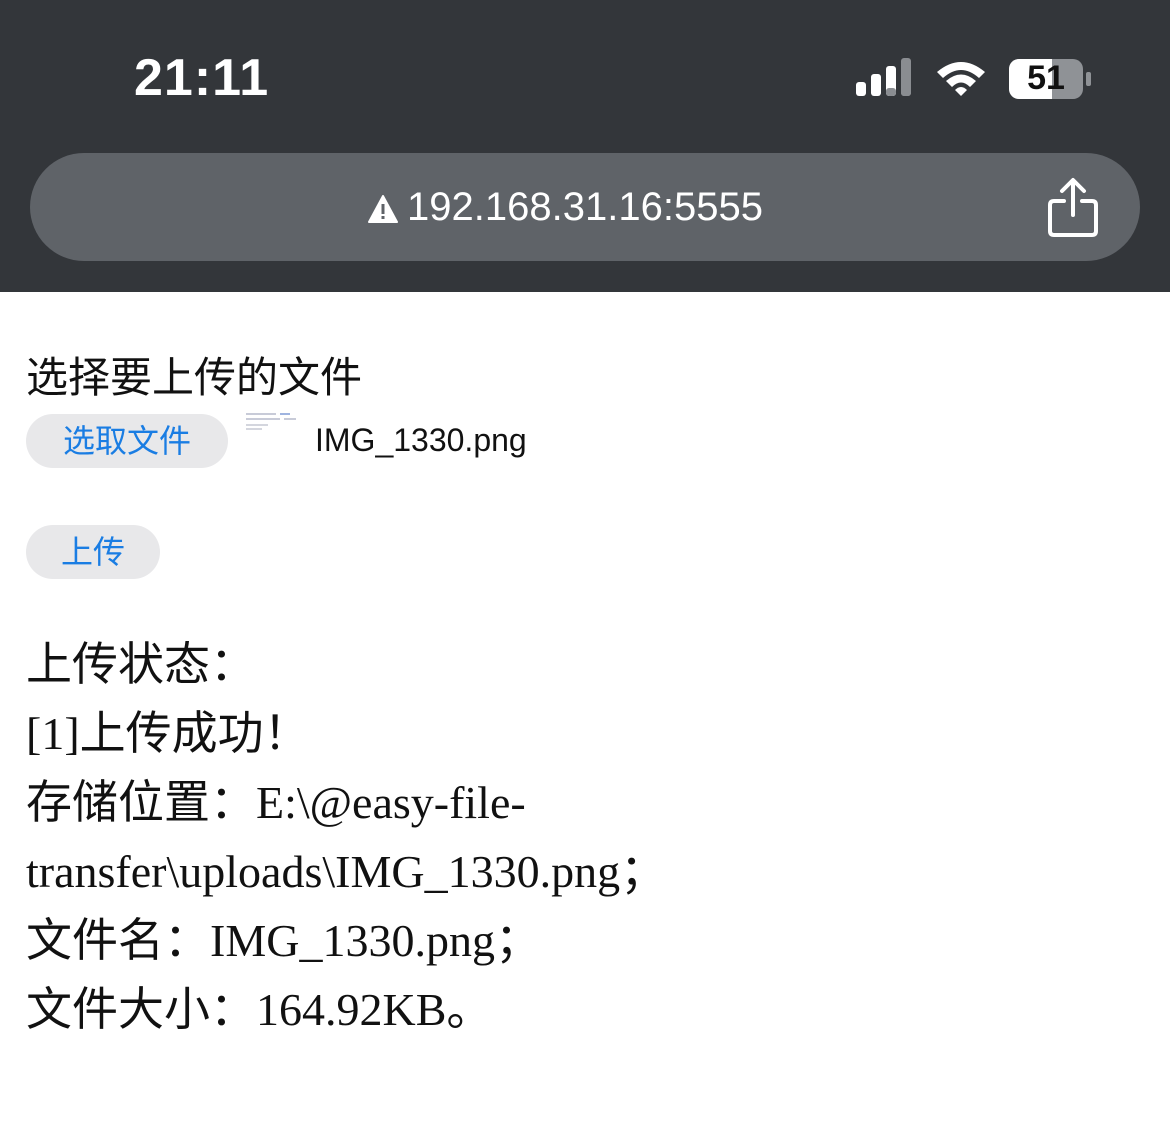  What do you see at coordinates (127, 441) in the screenshot?
I see `choose-file-button: 选取文件` at bounding box center [127, 441].